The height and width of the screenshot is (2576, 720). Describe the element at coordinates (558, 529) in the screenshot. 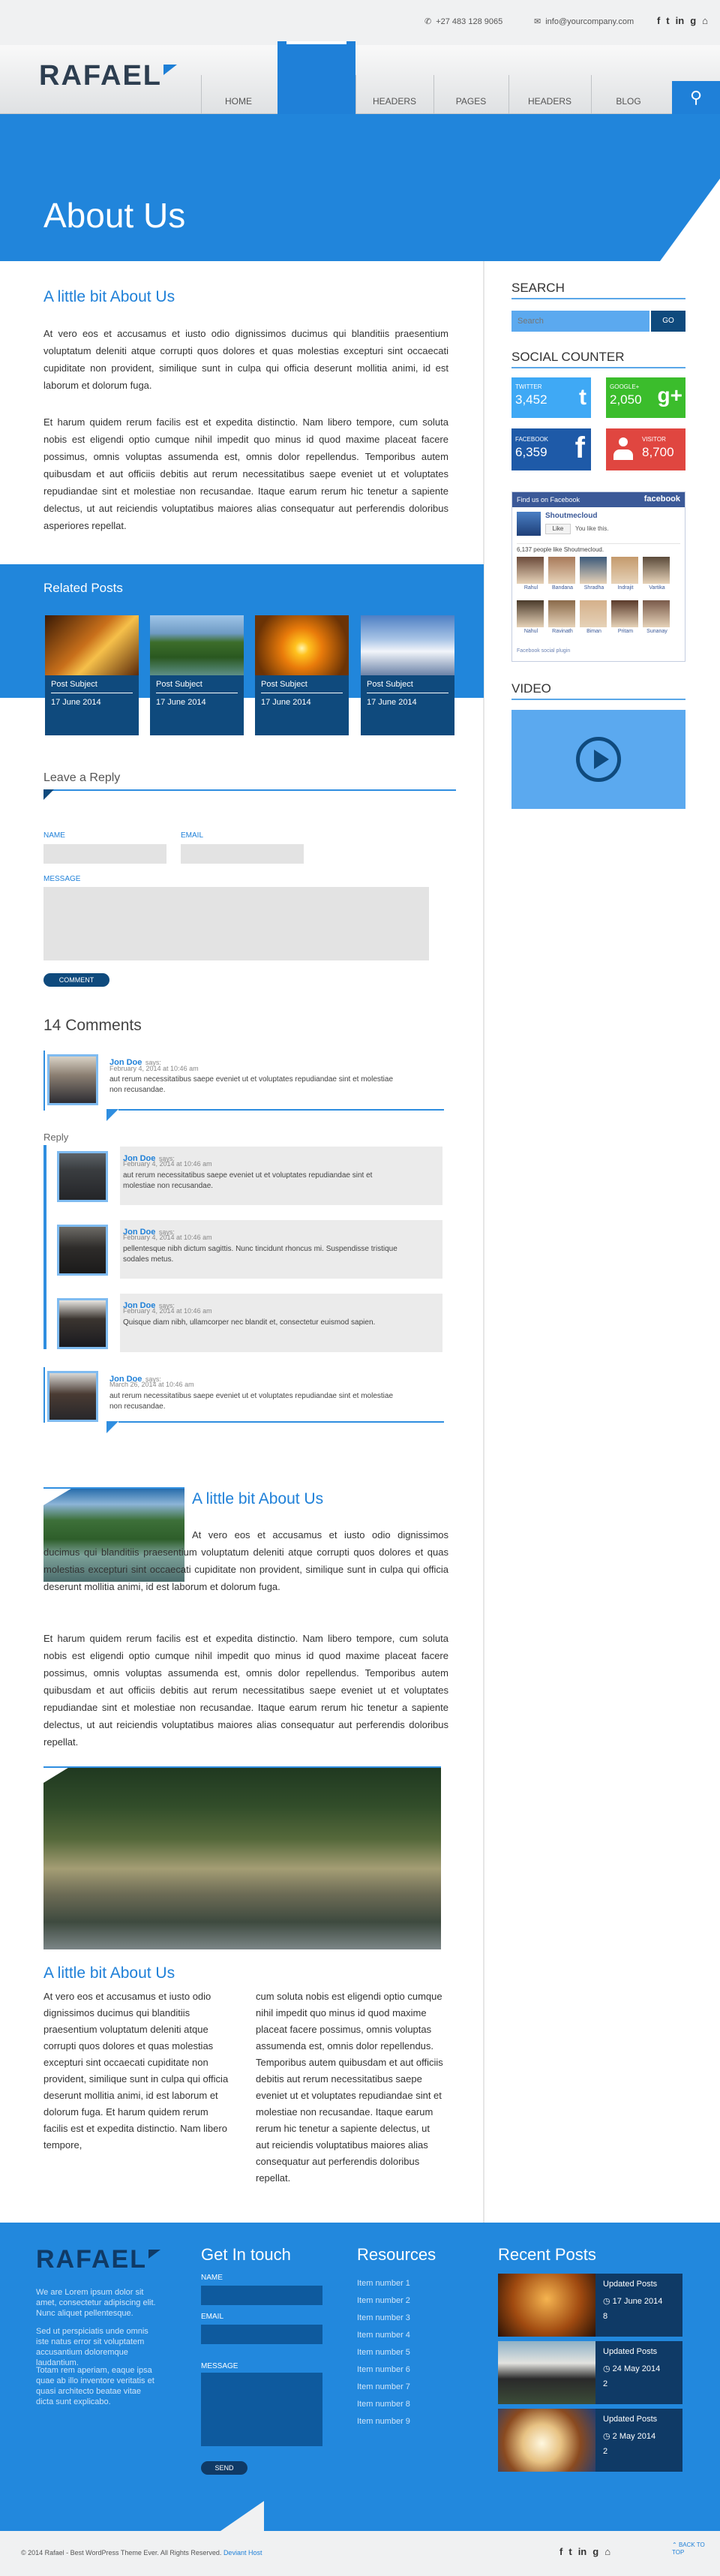

I see `fb-like-button: Like` at that location.